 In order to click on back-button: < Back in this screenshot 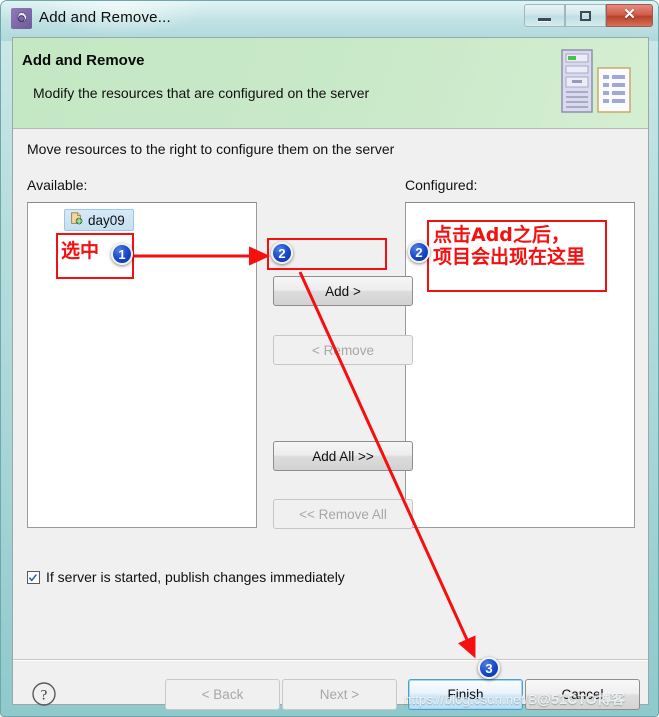, I will do `click(222, 694)`.